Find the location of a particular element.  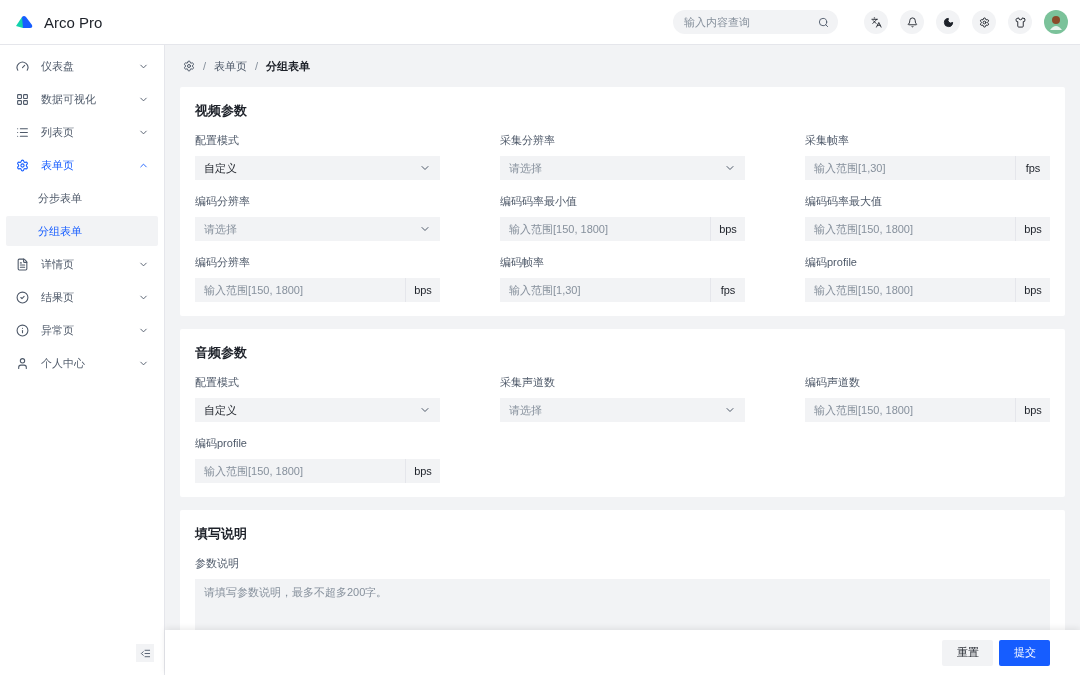

translate-icon is located at coordinates (876, 22).